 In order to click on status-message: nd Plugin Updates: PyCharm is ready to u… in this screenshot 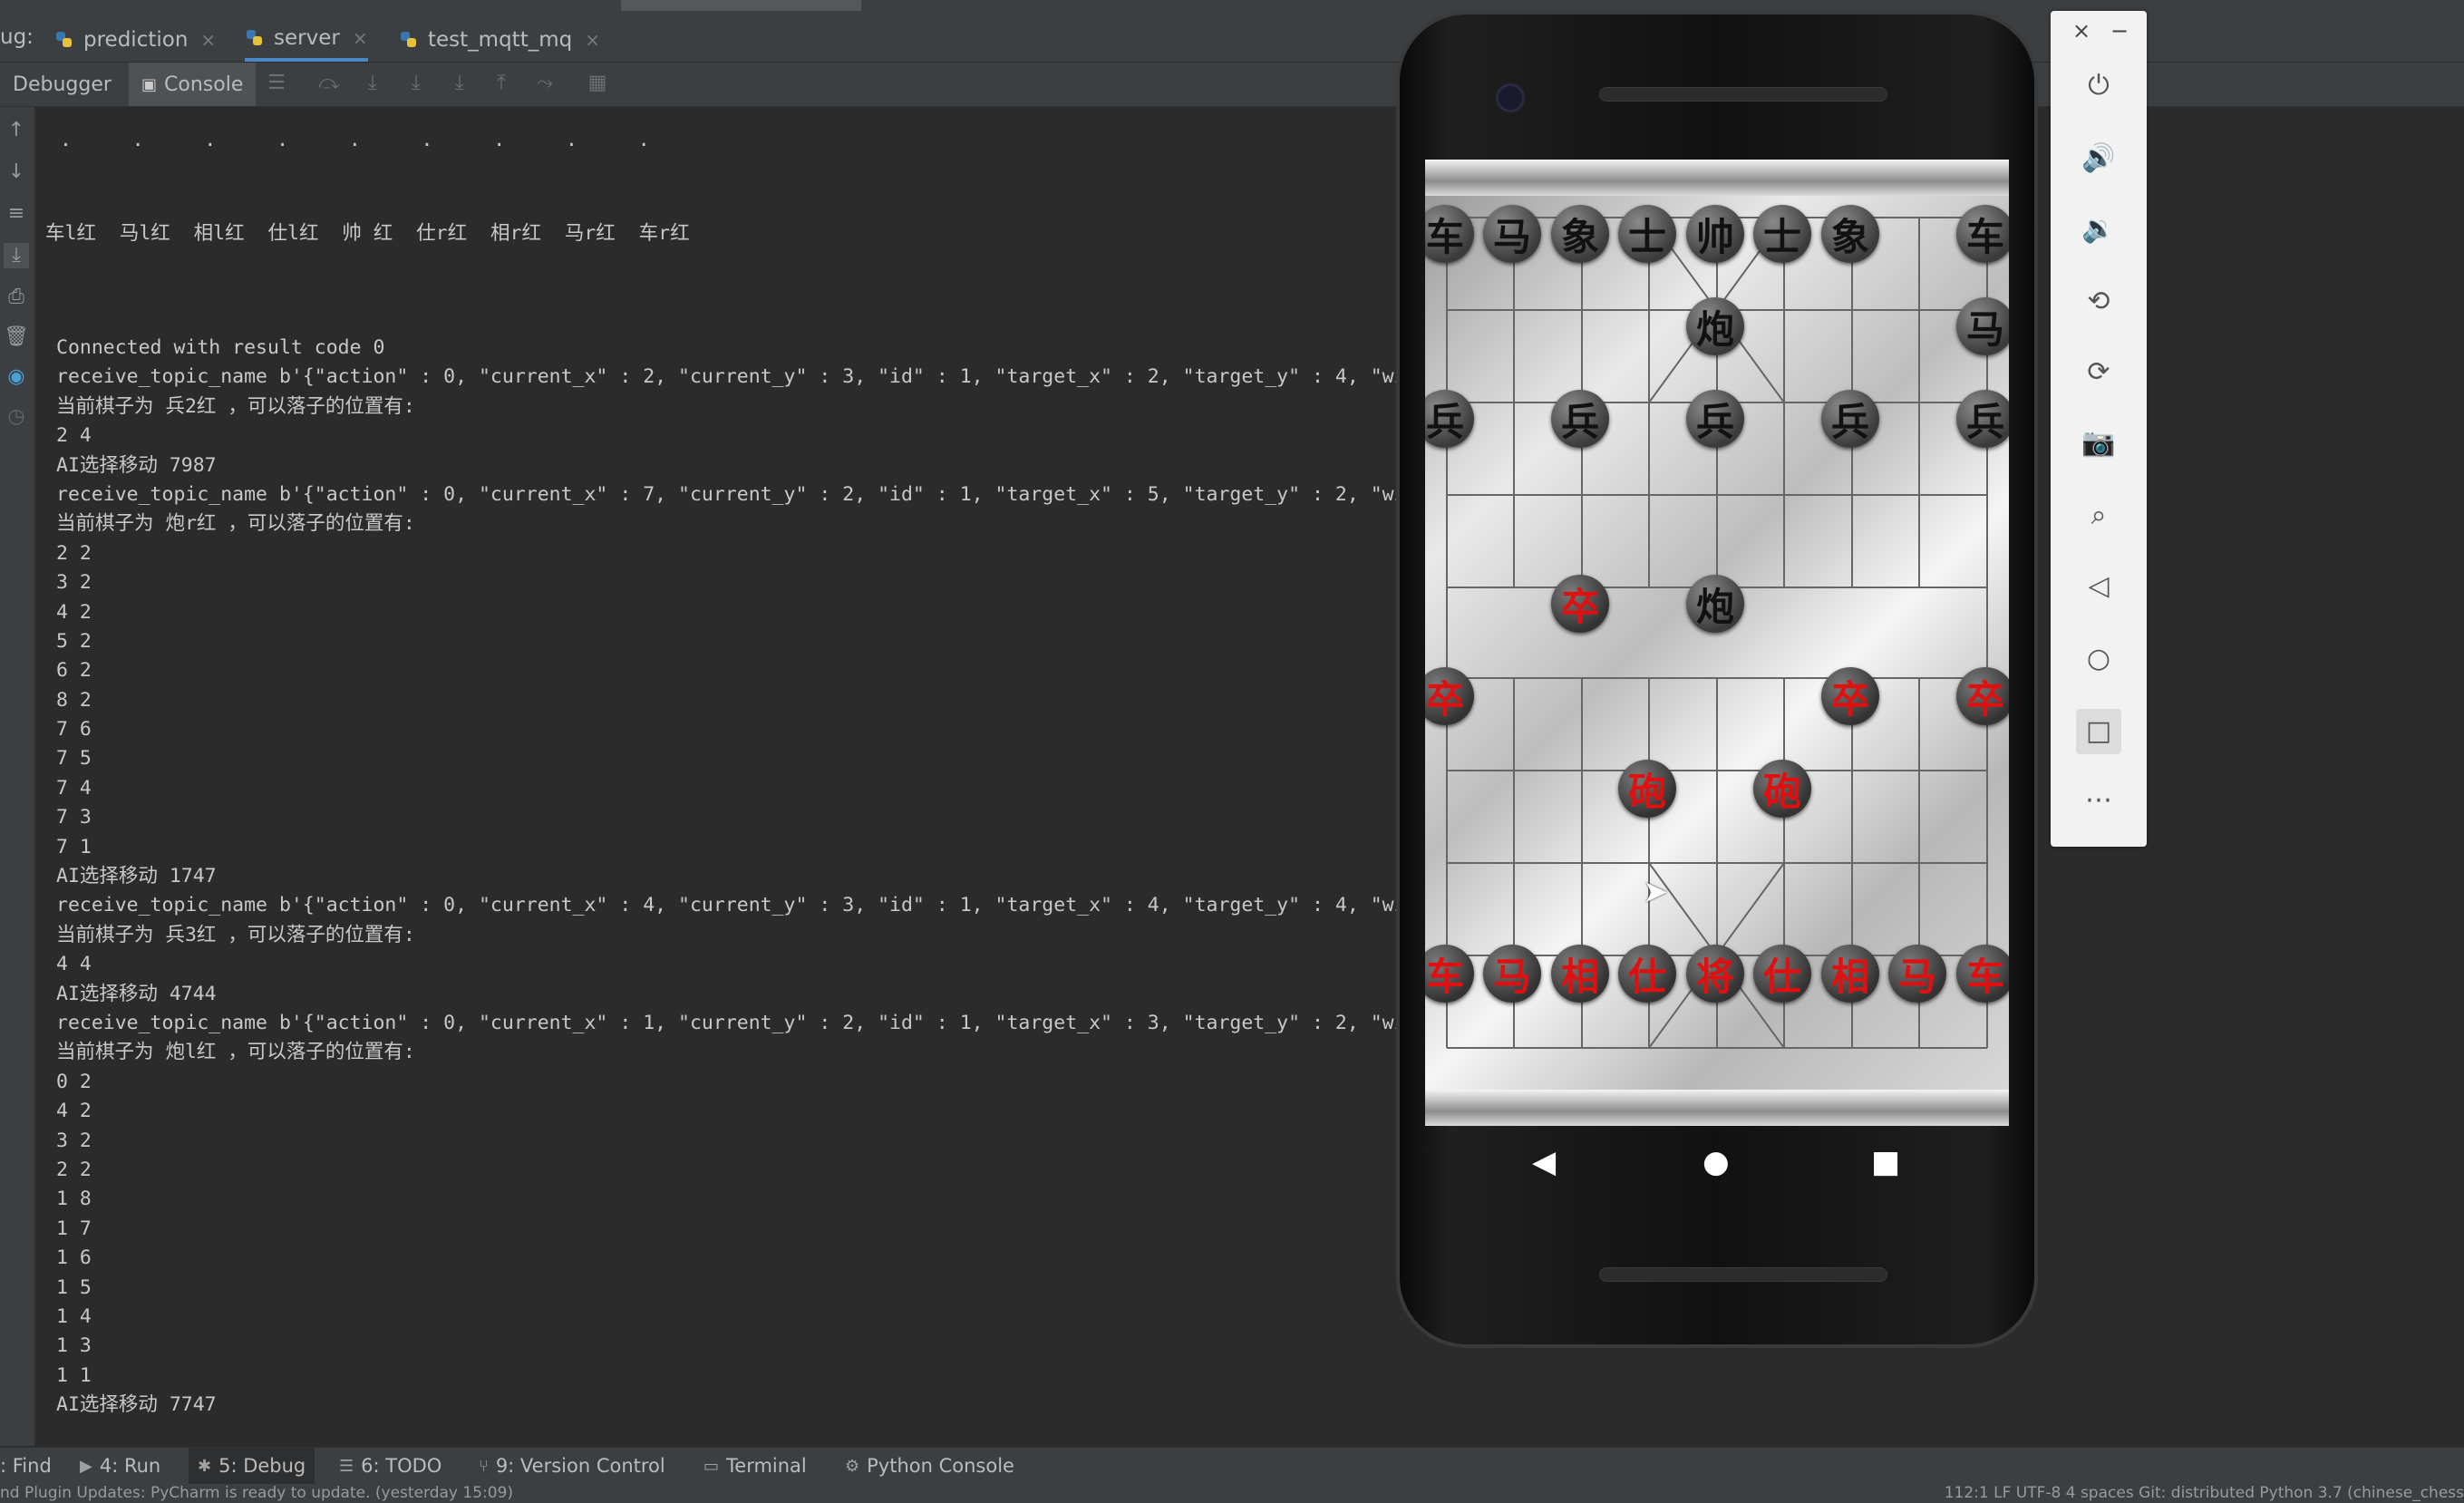, I will do `click(256, 1493)`.